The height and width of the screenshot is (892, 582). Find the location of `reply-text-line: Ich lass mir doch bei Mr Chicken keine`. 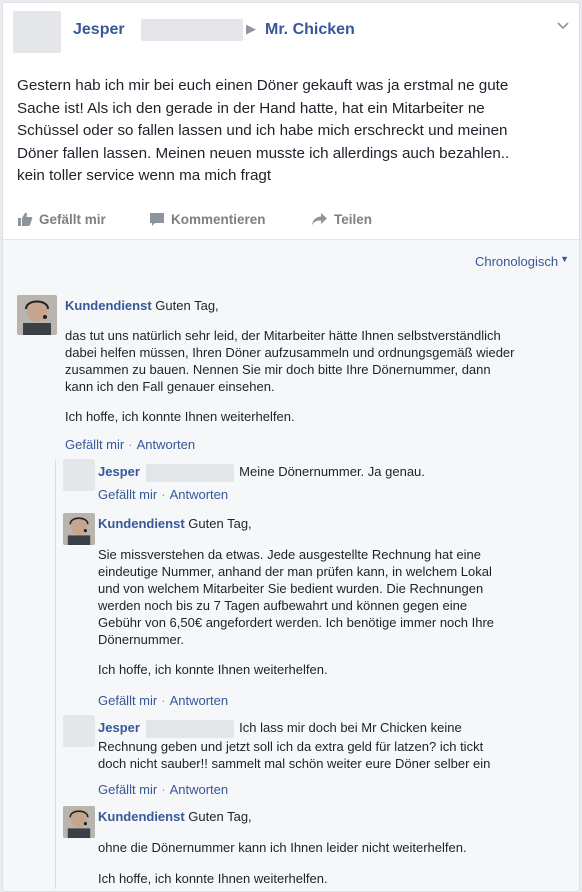

reply-text-line: Ich lass mir doch bei Mr Chicken keine is located at coordinates (350, 727).